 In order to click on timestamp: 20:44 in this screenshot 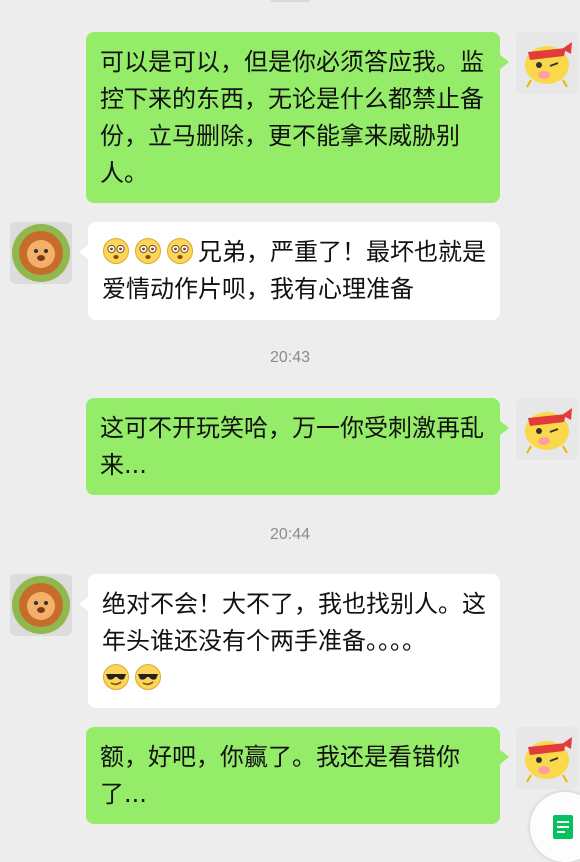, I will do `click(290, 534)`.